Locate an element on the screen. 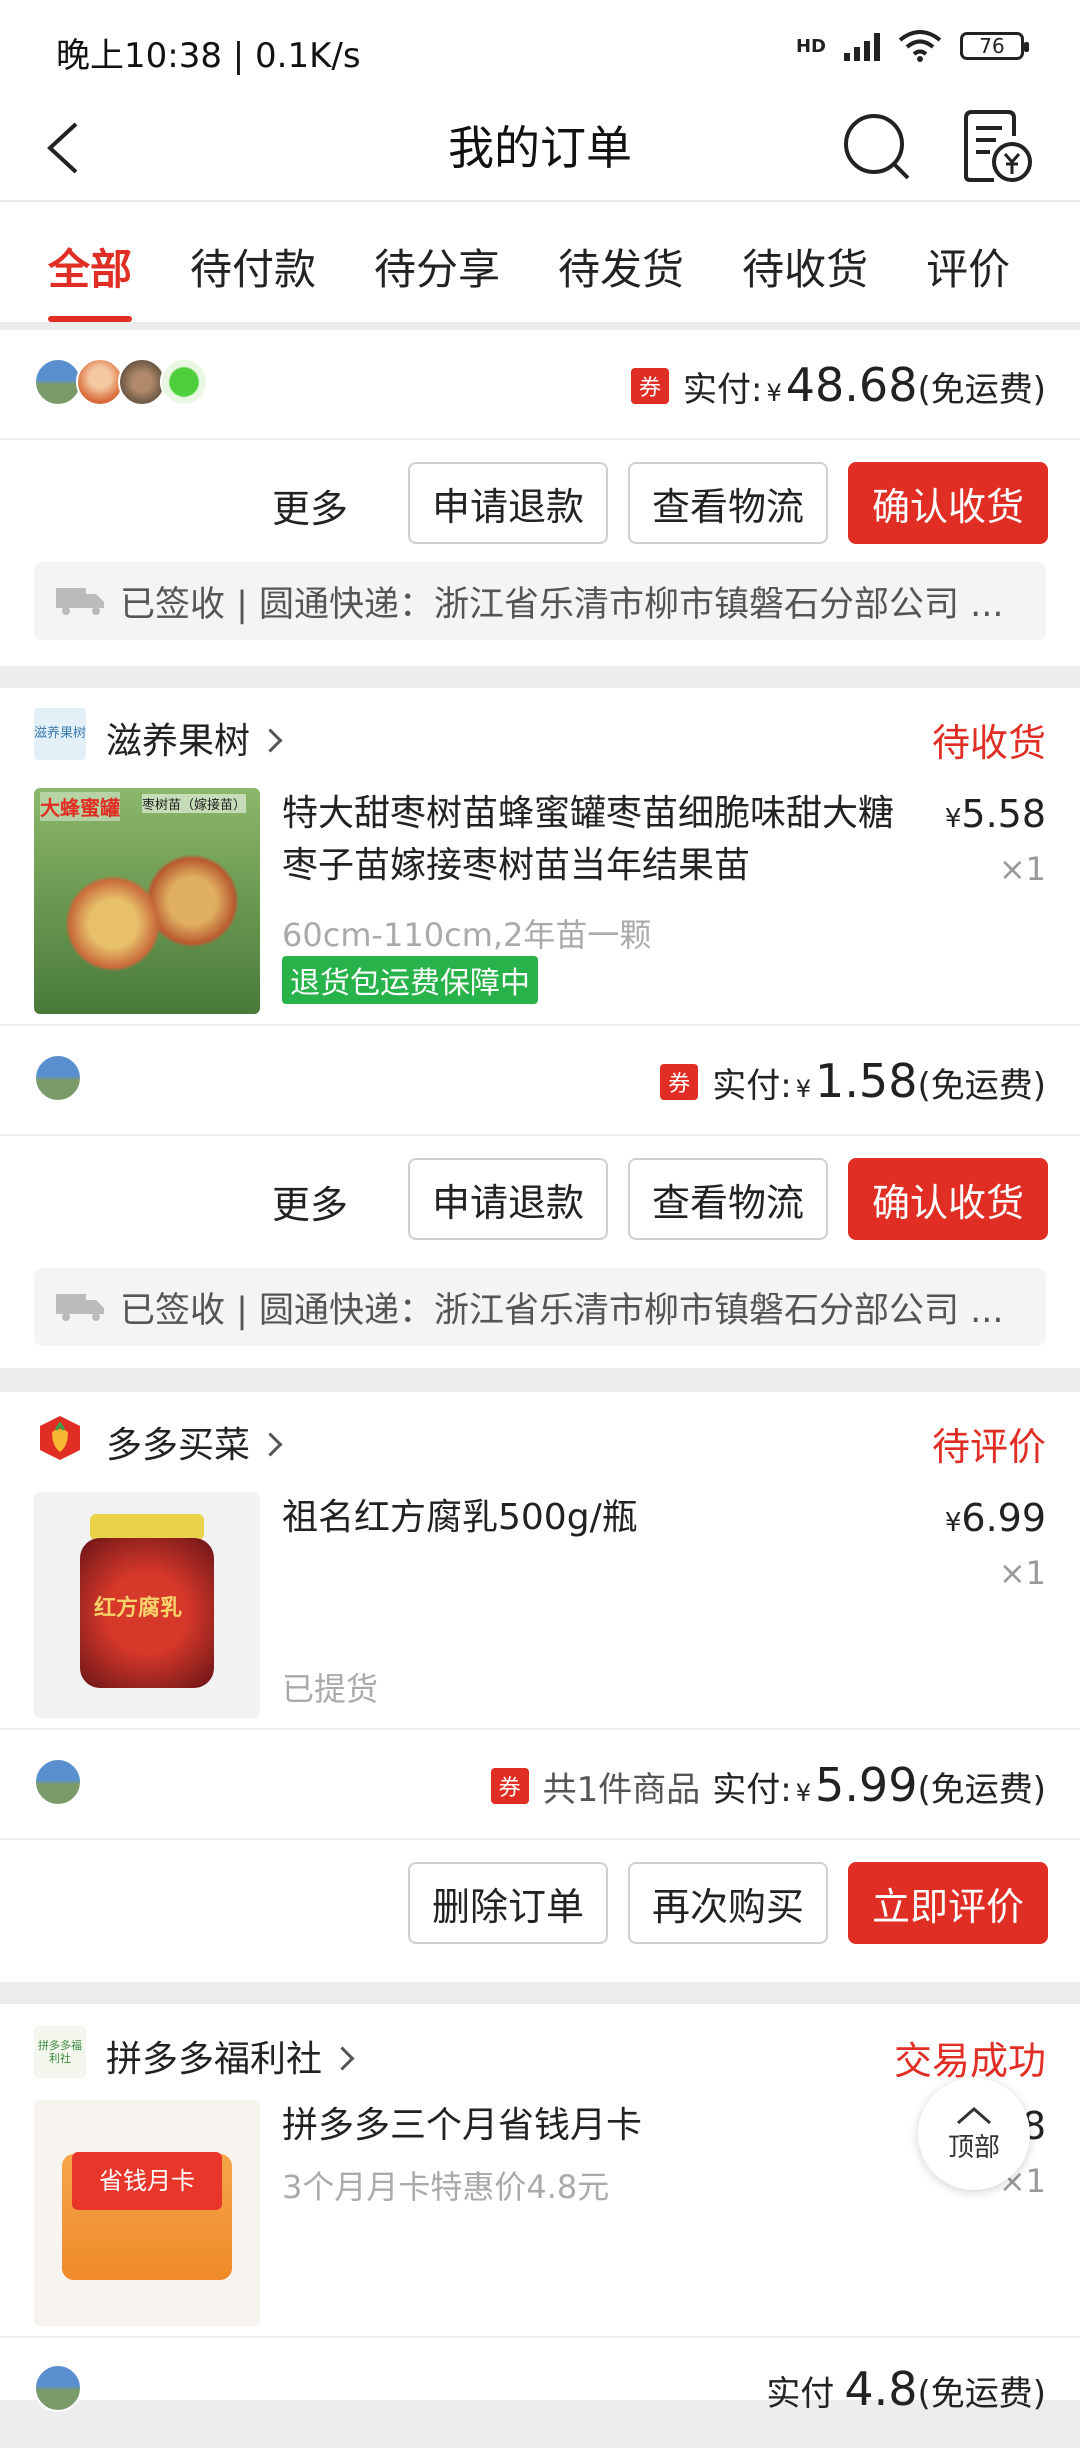 The width and height of the screenshot is (1080, 2448). order-status: 待评价 is located at coordinates (988, 1447).